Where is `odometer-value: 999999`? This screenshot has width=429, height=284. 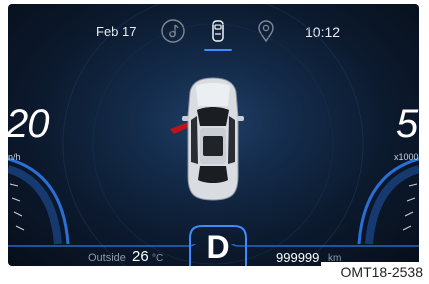 odometer-value: 999999 is located at coordinates (298, 257).